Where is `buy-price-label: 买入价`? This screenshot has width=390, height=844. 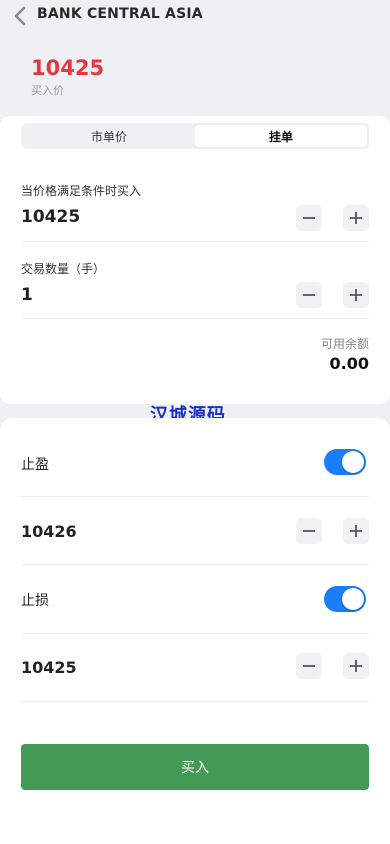 buy-price-label: 买入价 is located at coordinates (47, 90).